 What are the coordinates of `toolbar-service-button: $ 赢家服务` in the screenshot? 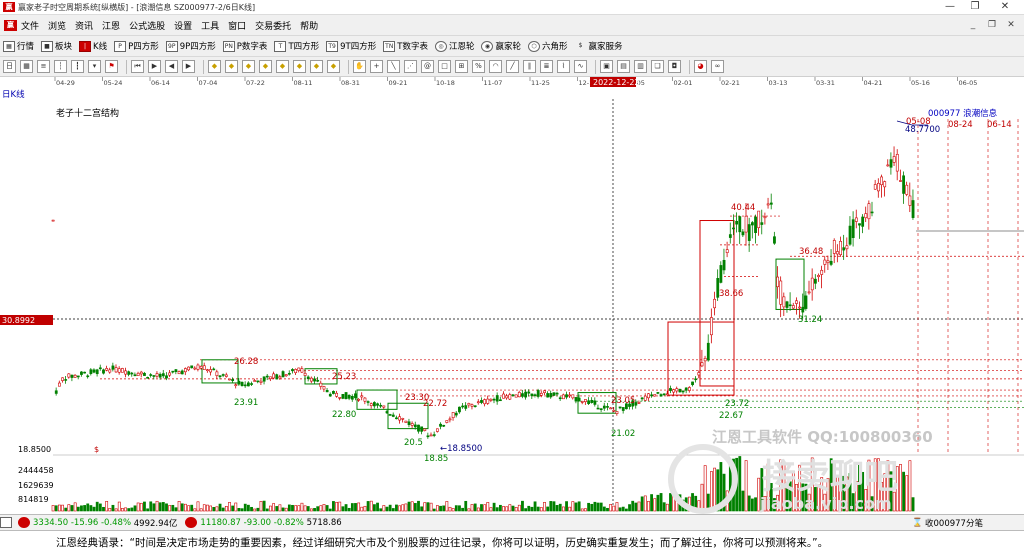 It's located at (599, 46).